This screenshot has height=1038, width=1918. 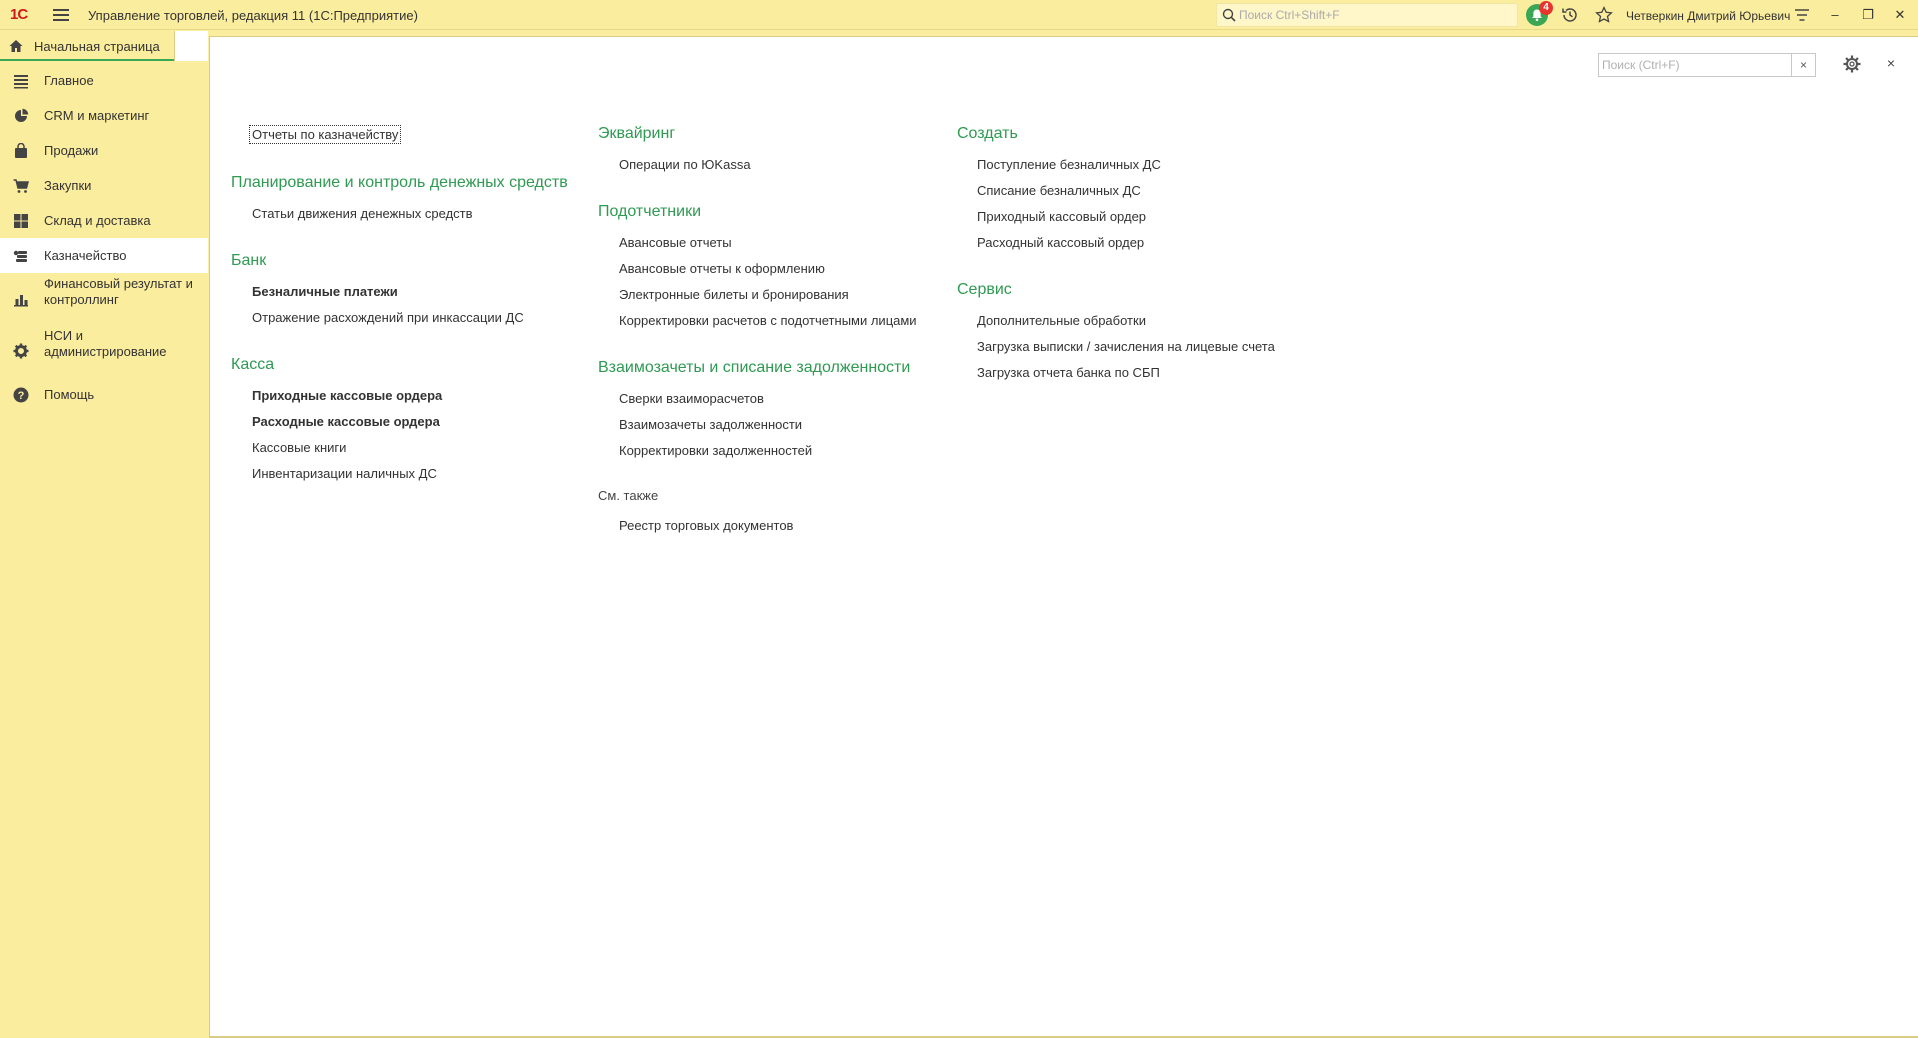 I want to click on nav-link: Авансовые отчеты, so click(x=675, y=242).